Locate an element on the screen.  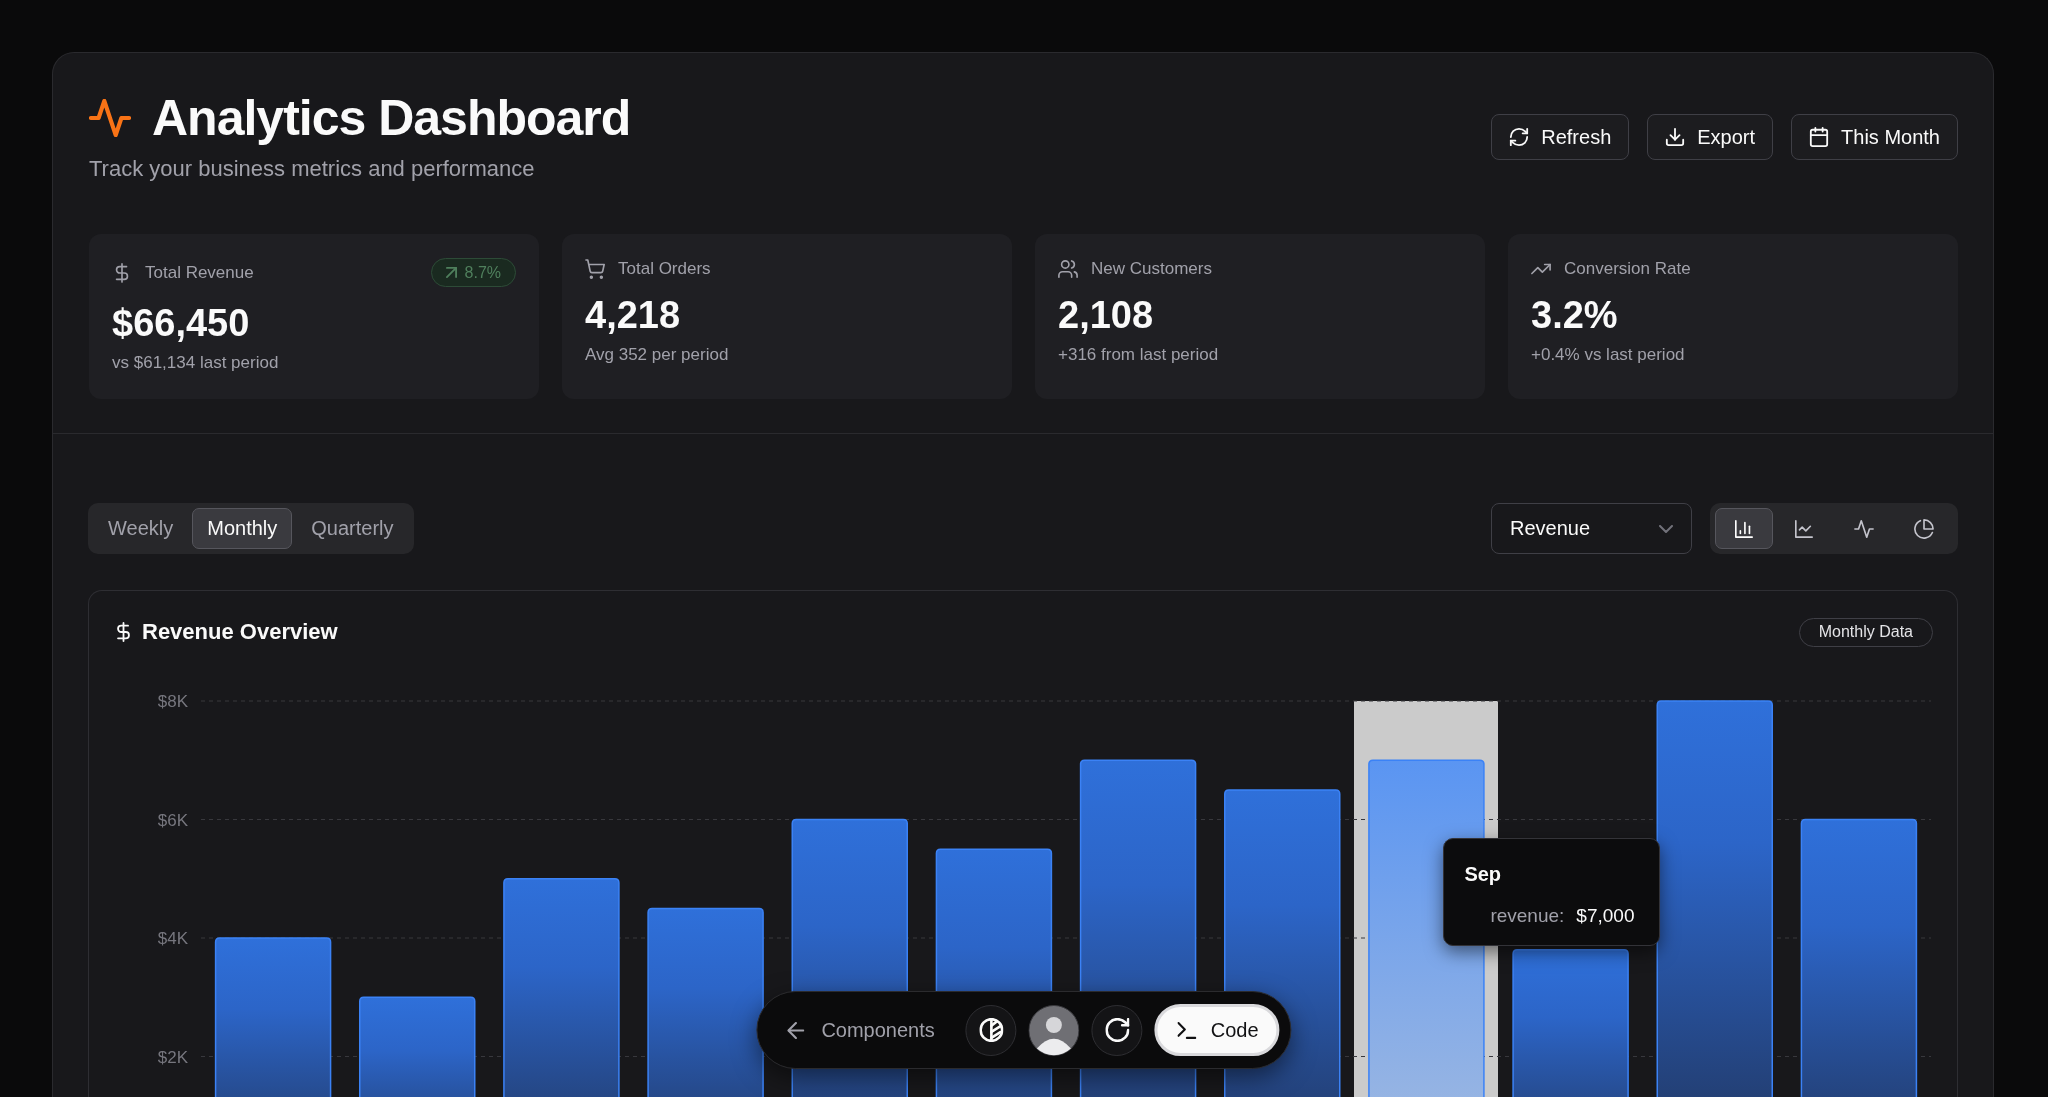
line-chart-icon is located at coordinates (1804, 528).